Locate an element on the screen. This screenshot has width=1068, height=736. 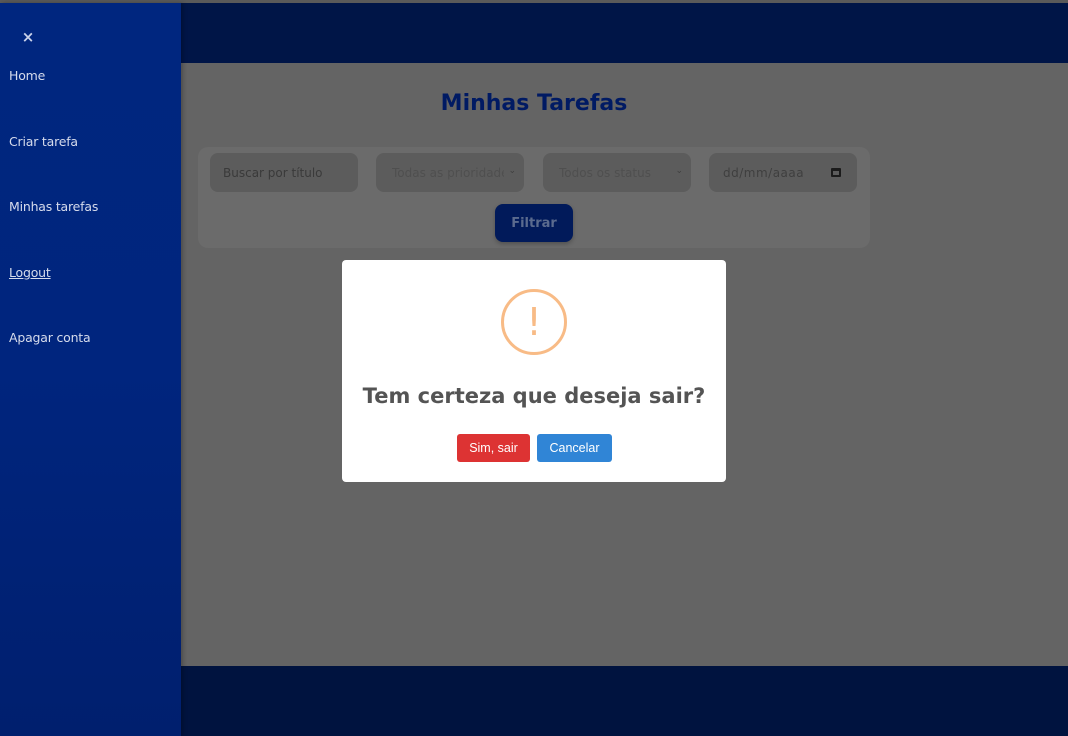
cancel-button: Cancelar is located at coordinates (574, 448).